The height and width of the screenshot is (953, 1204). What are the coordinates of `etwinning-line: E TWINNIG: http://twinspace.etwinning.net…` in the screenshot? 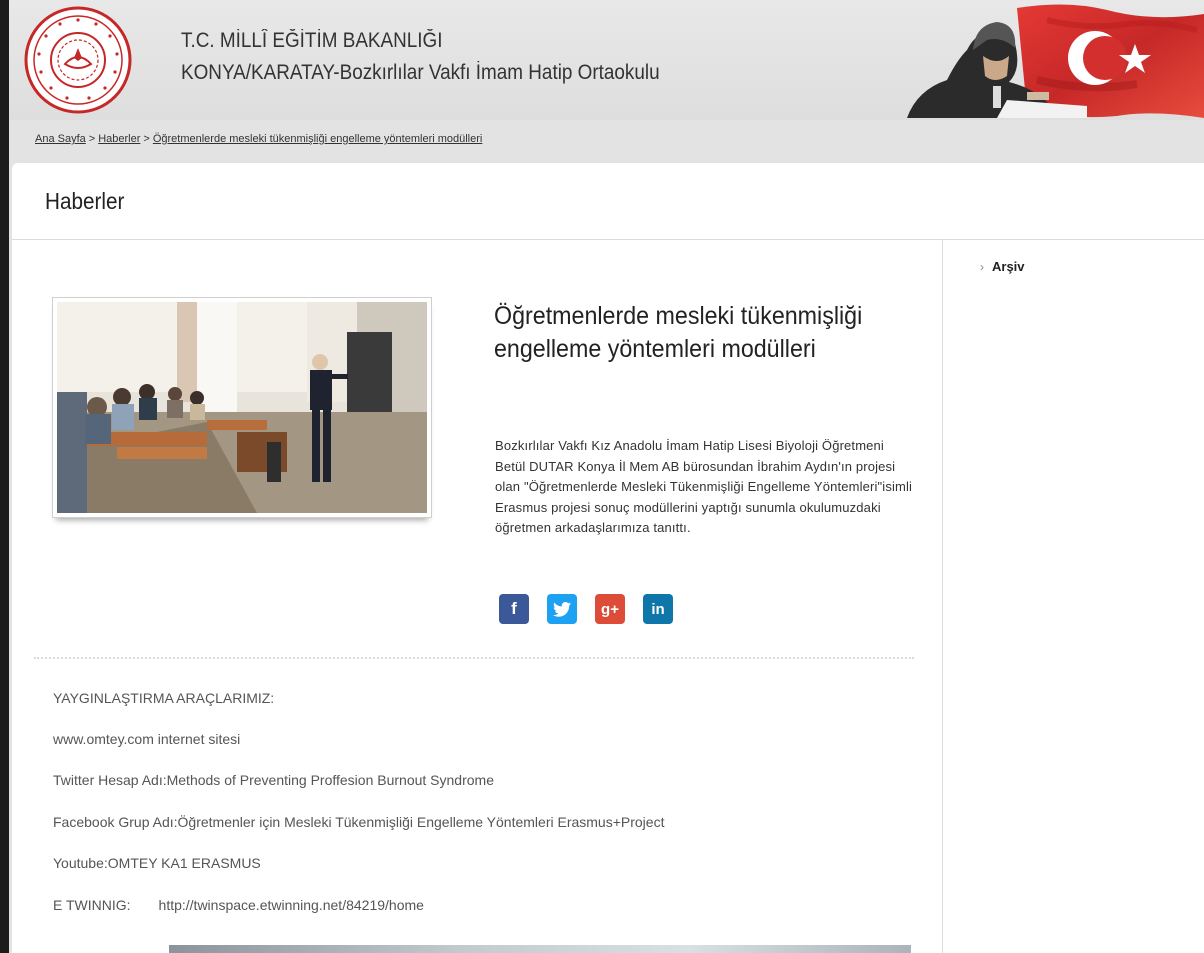 It's located at (238, 905).